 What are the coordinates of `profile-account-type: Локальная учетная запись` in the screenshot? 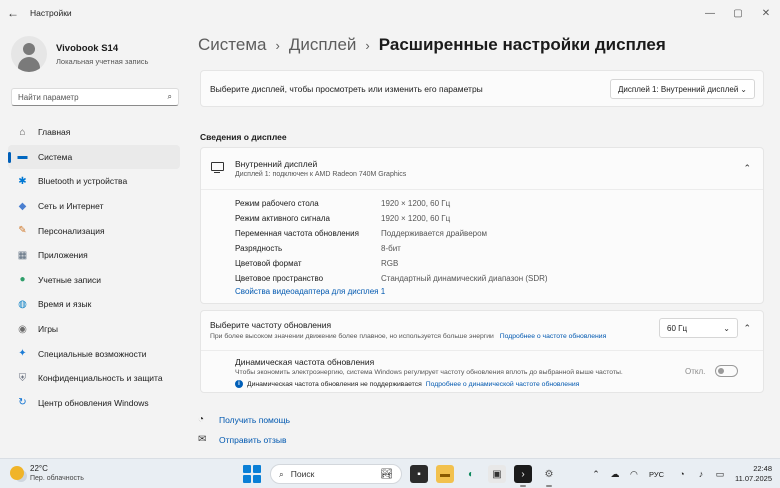 It's located at (102, 61).